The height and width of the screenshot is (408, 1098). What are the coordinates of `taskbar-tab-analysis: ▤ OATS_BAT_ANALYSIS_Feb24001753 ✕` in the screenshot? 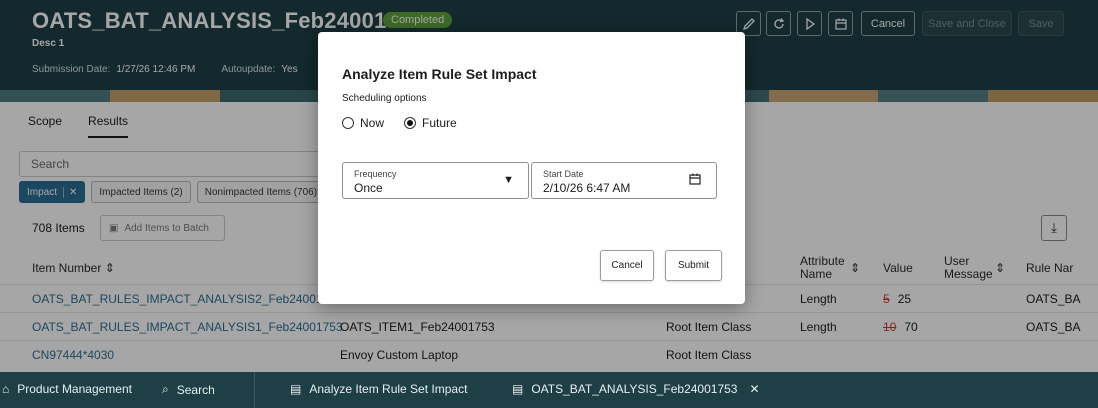 It's located at (636, 389).